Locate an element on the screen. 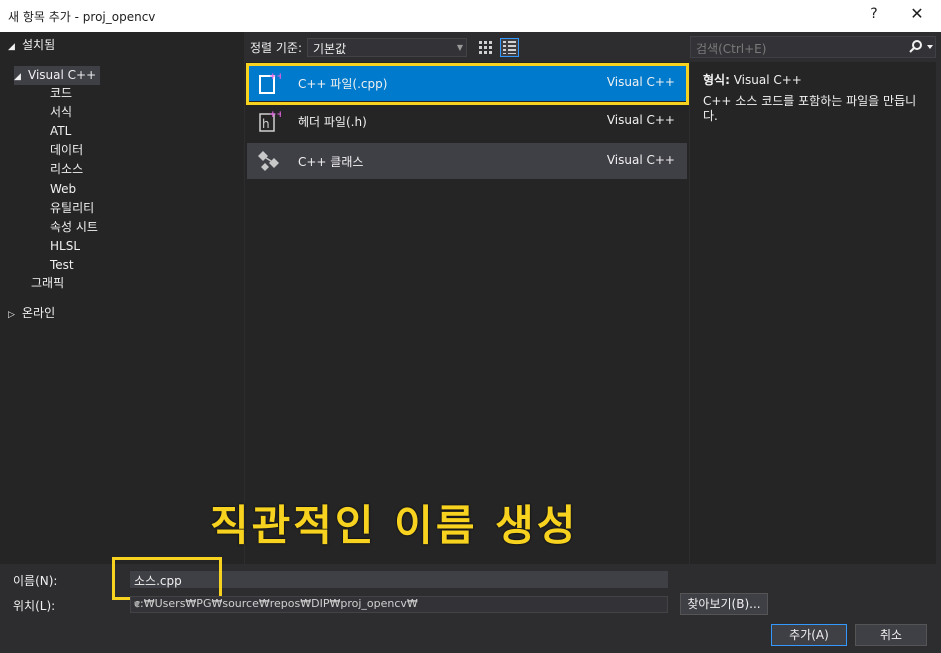 This screenshot has height=653, width=941. tree-item-label: Visual C++ is located at coordinates (62, 75).